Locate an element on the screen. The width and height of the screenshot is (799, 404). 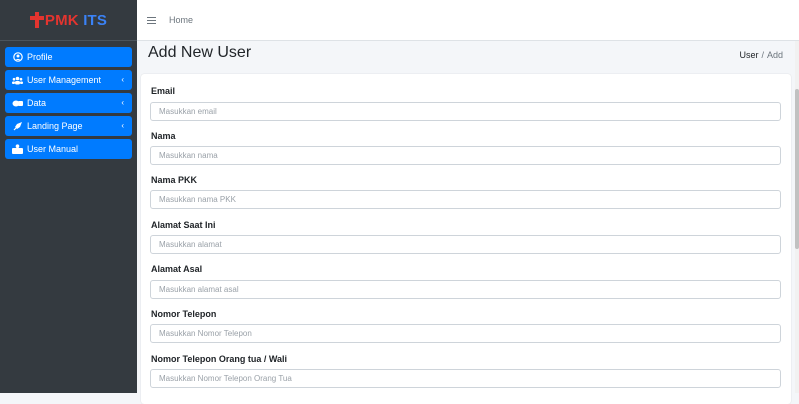
sidebar-item-label: User Management is located at coordinates (64, 80).